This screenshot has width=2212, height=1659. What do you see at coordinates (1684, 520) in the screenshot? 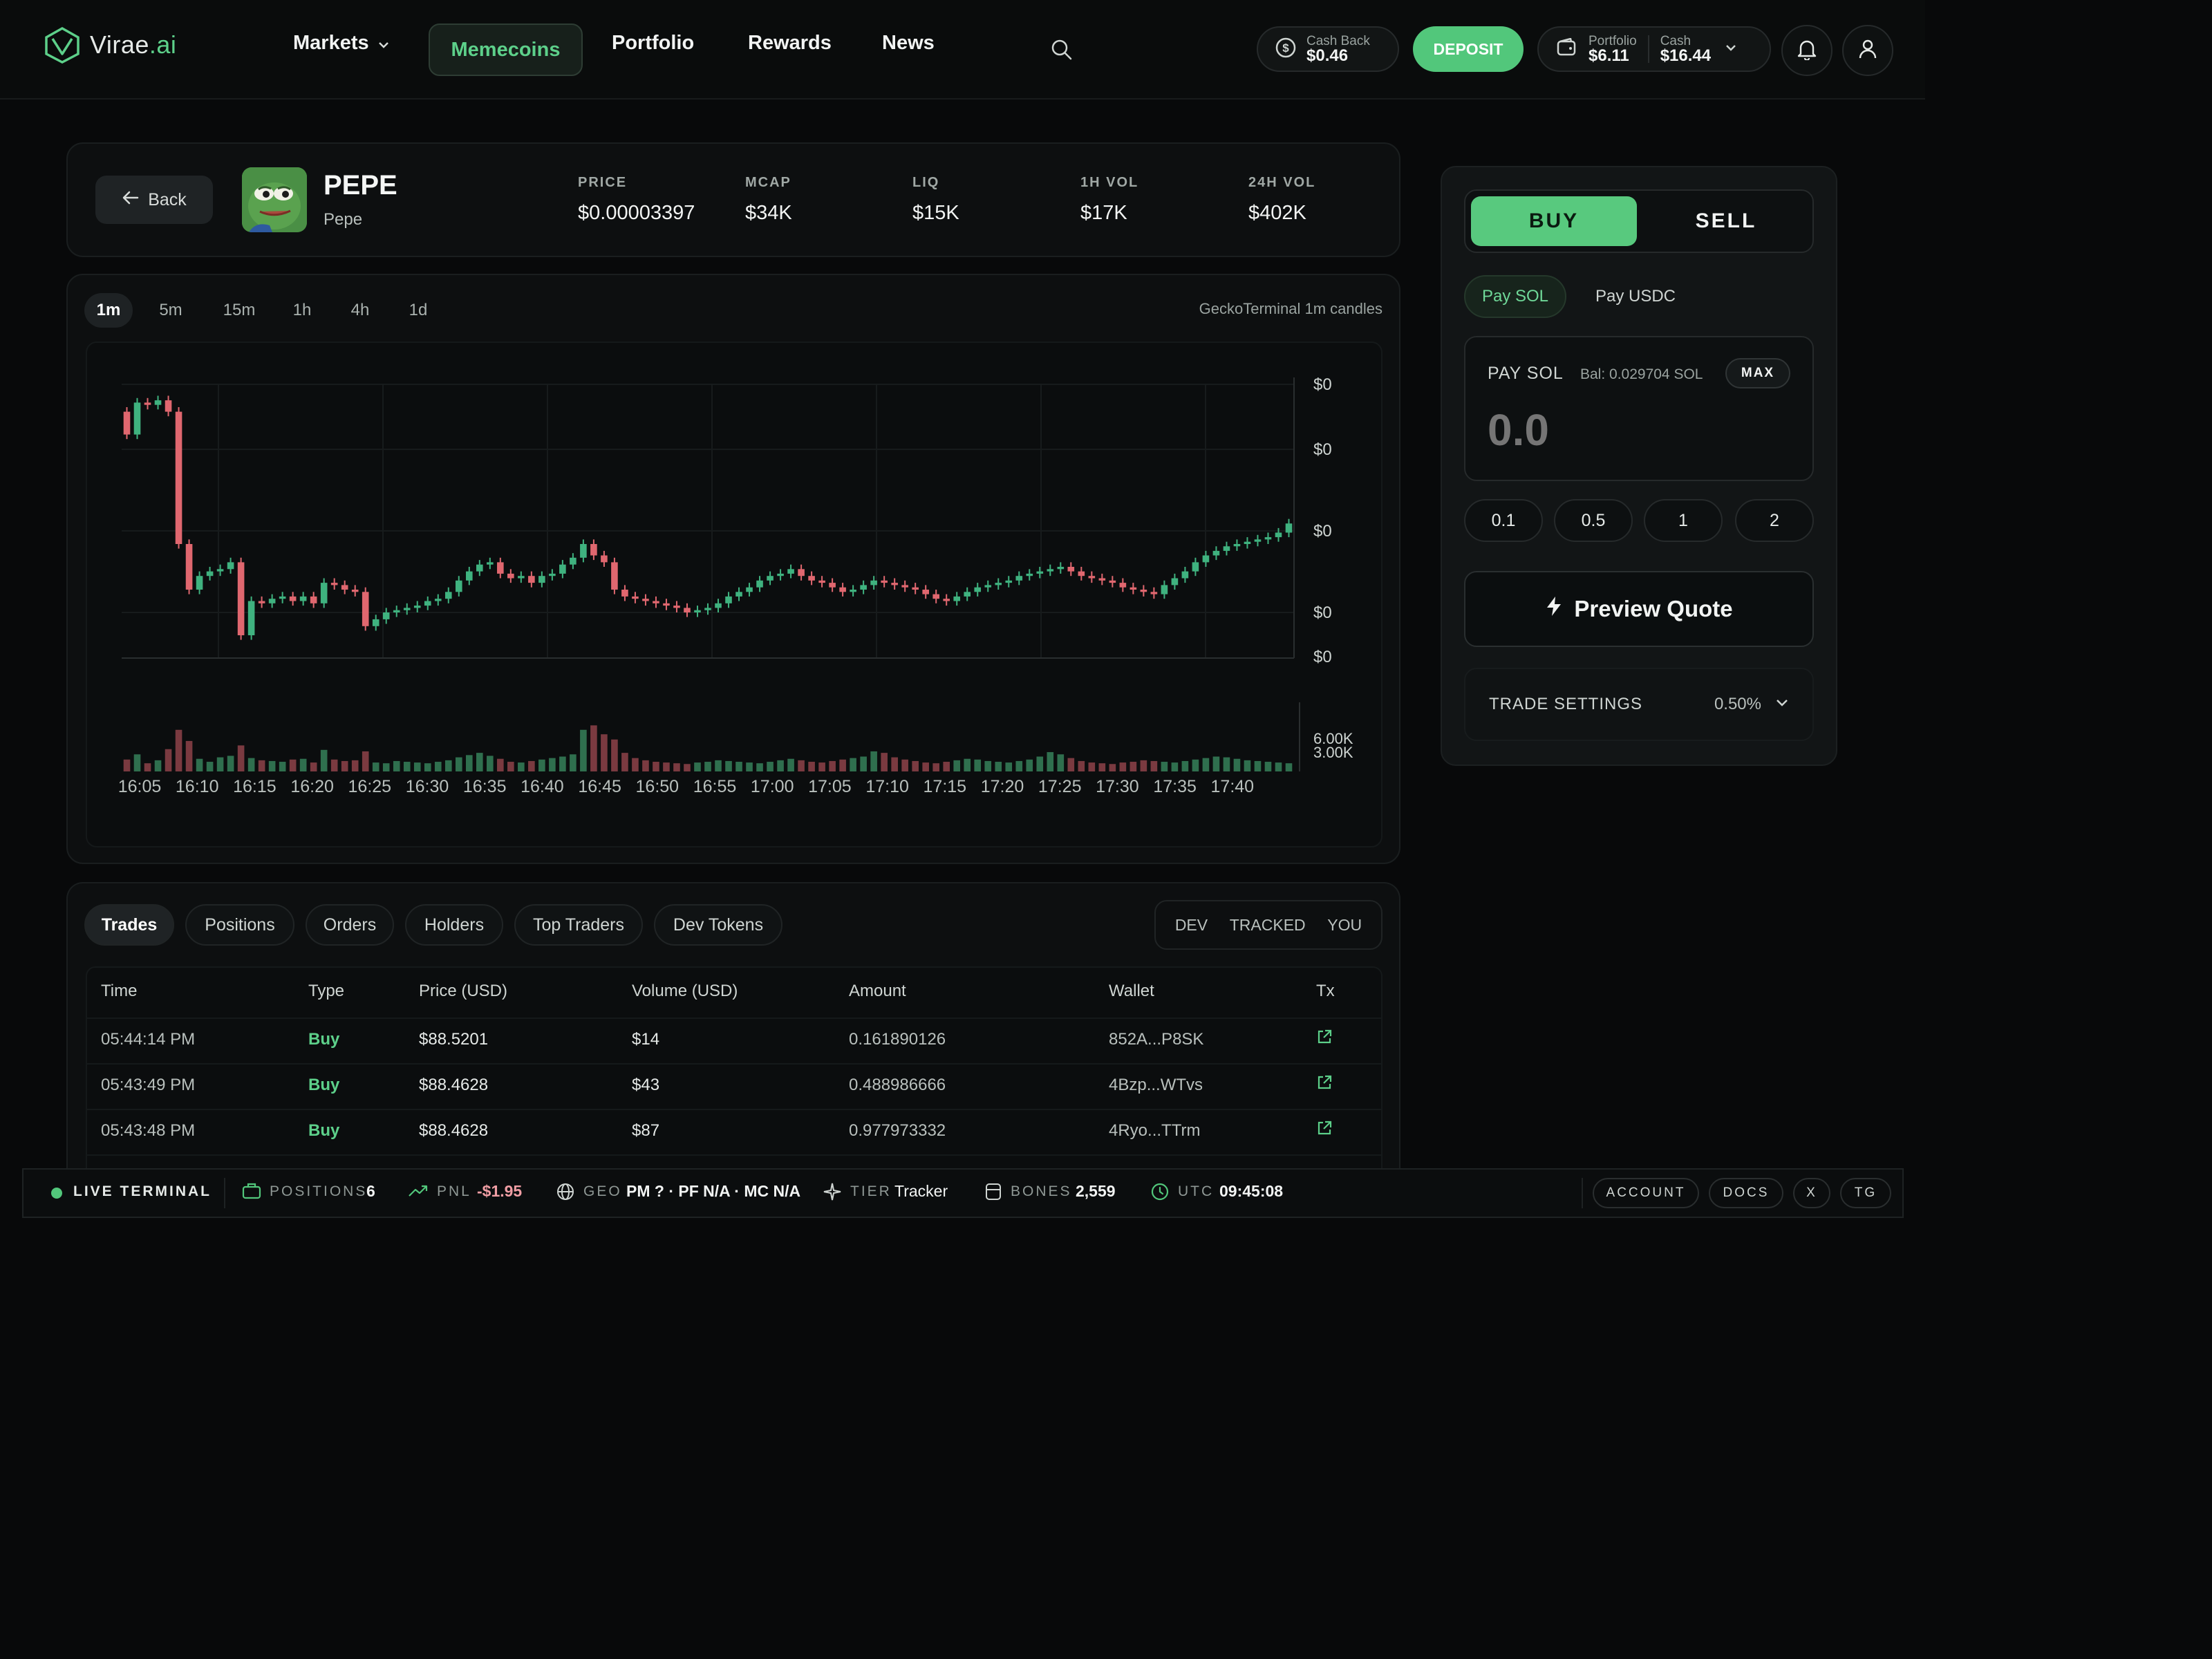
I see `preset-amount-1: 1` at bounding box center [1684, 520].